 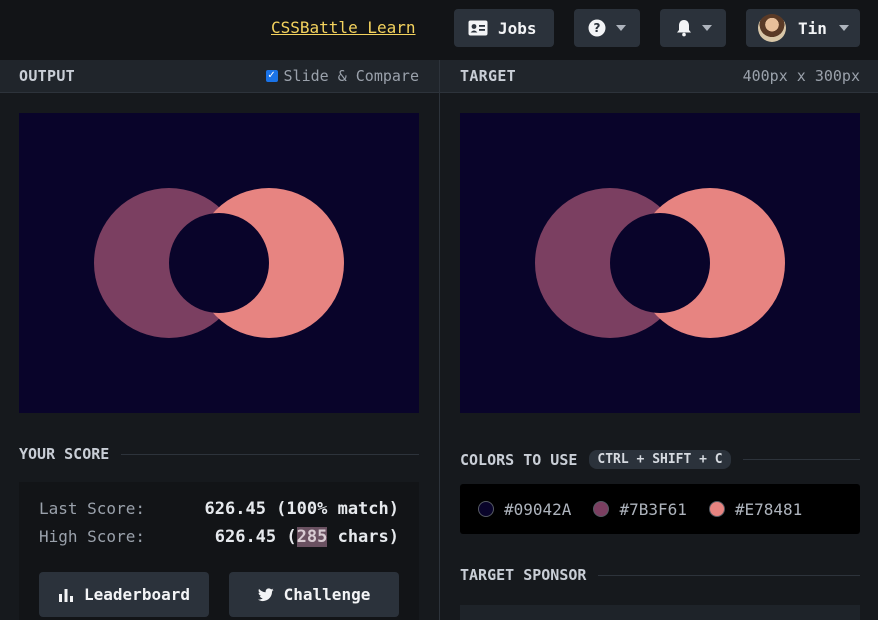 What do you see at coordinates (351, 76) in the screenshot?
I see `slide-compare-label: Slide & Compare` at bounding box center [351, 76].